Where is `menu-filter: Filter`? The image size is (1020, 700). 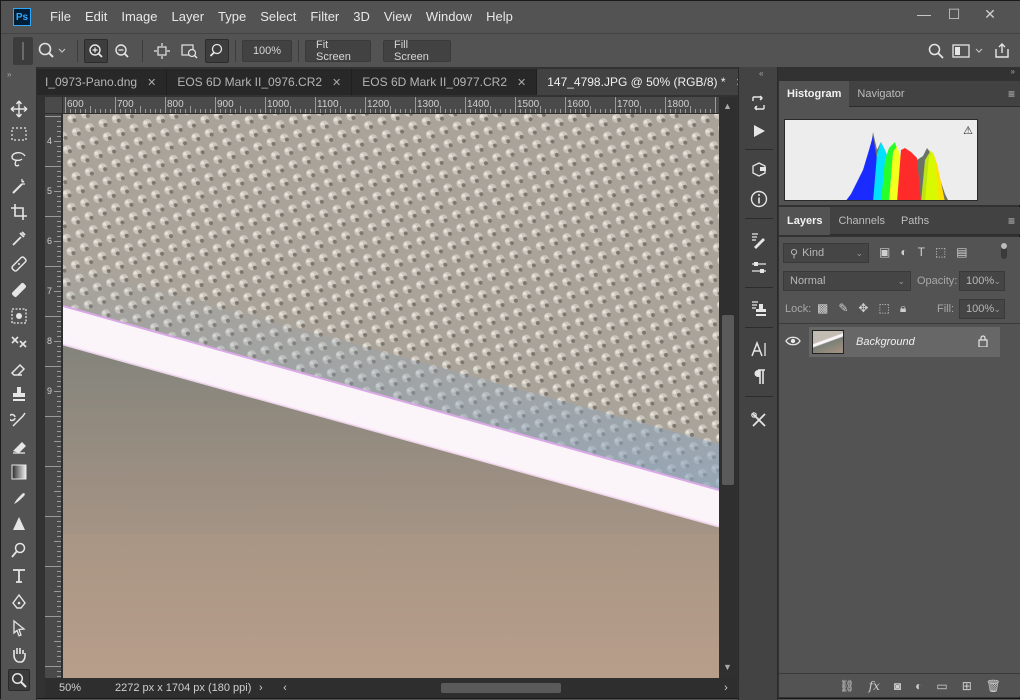 menu-filter: Filter is located at coordinates (324, 17).